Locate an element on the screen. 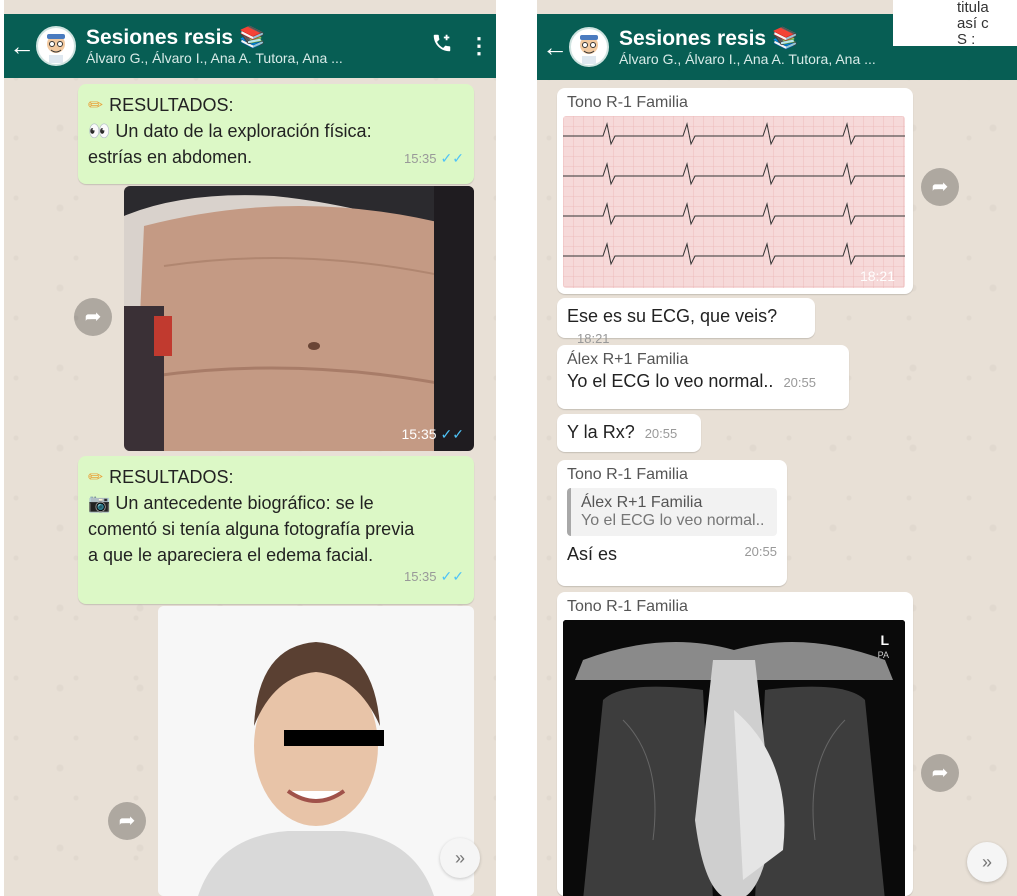 The height and width of the screenshot is (896, 1017). message-text: Ese es su ECG, que veis? is located at coordinates (672, 316).